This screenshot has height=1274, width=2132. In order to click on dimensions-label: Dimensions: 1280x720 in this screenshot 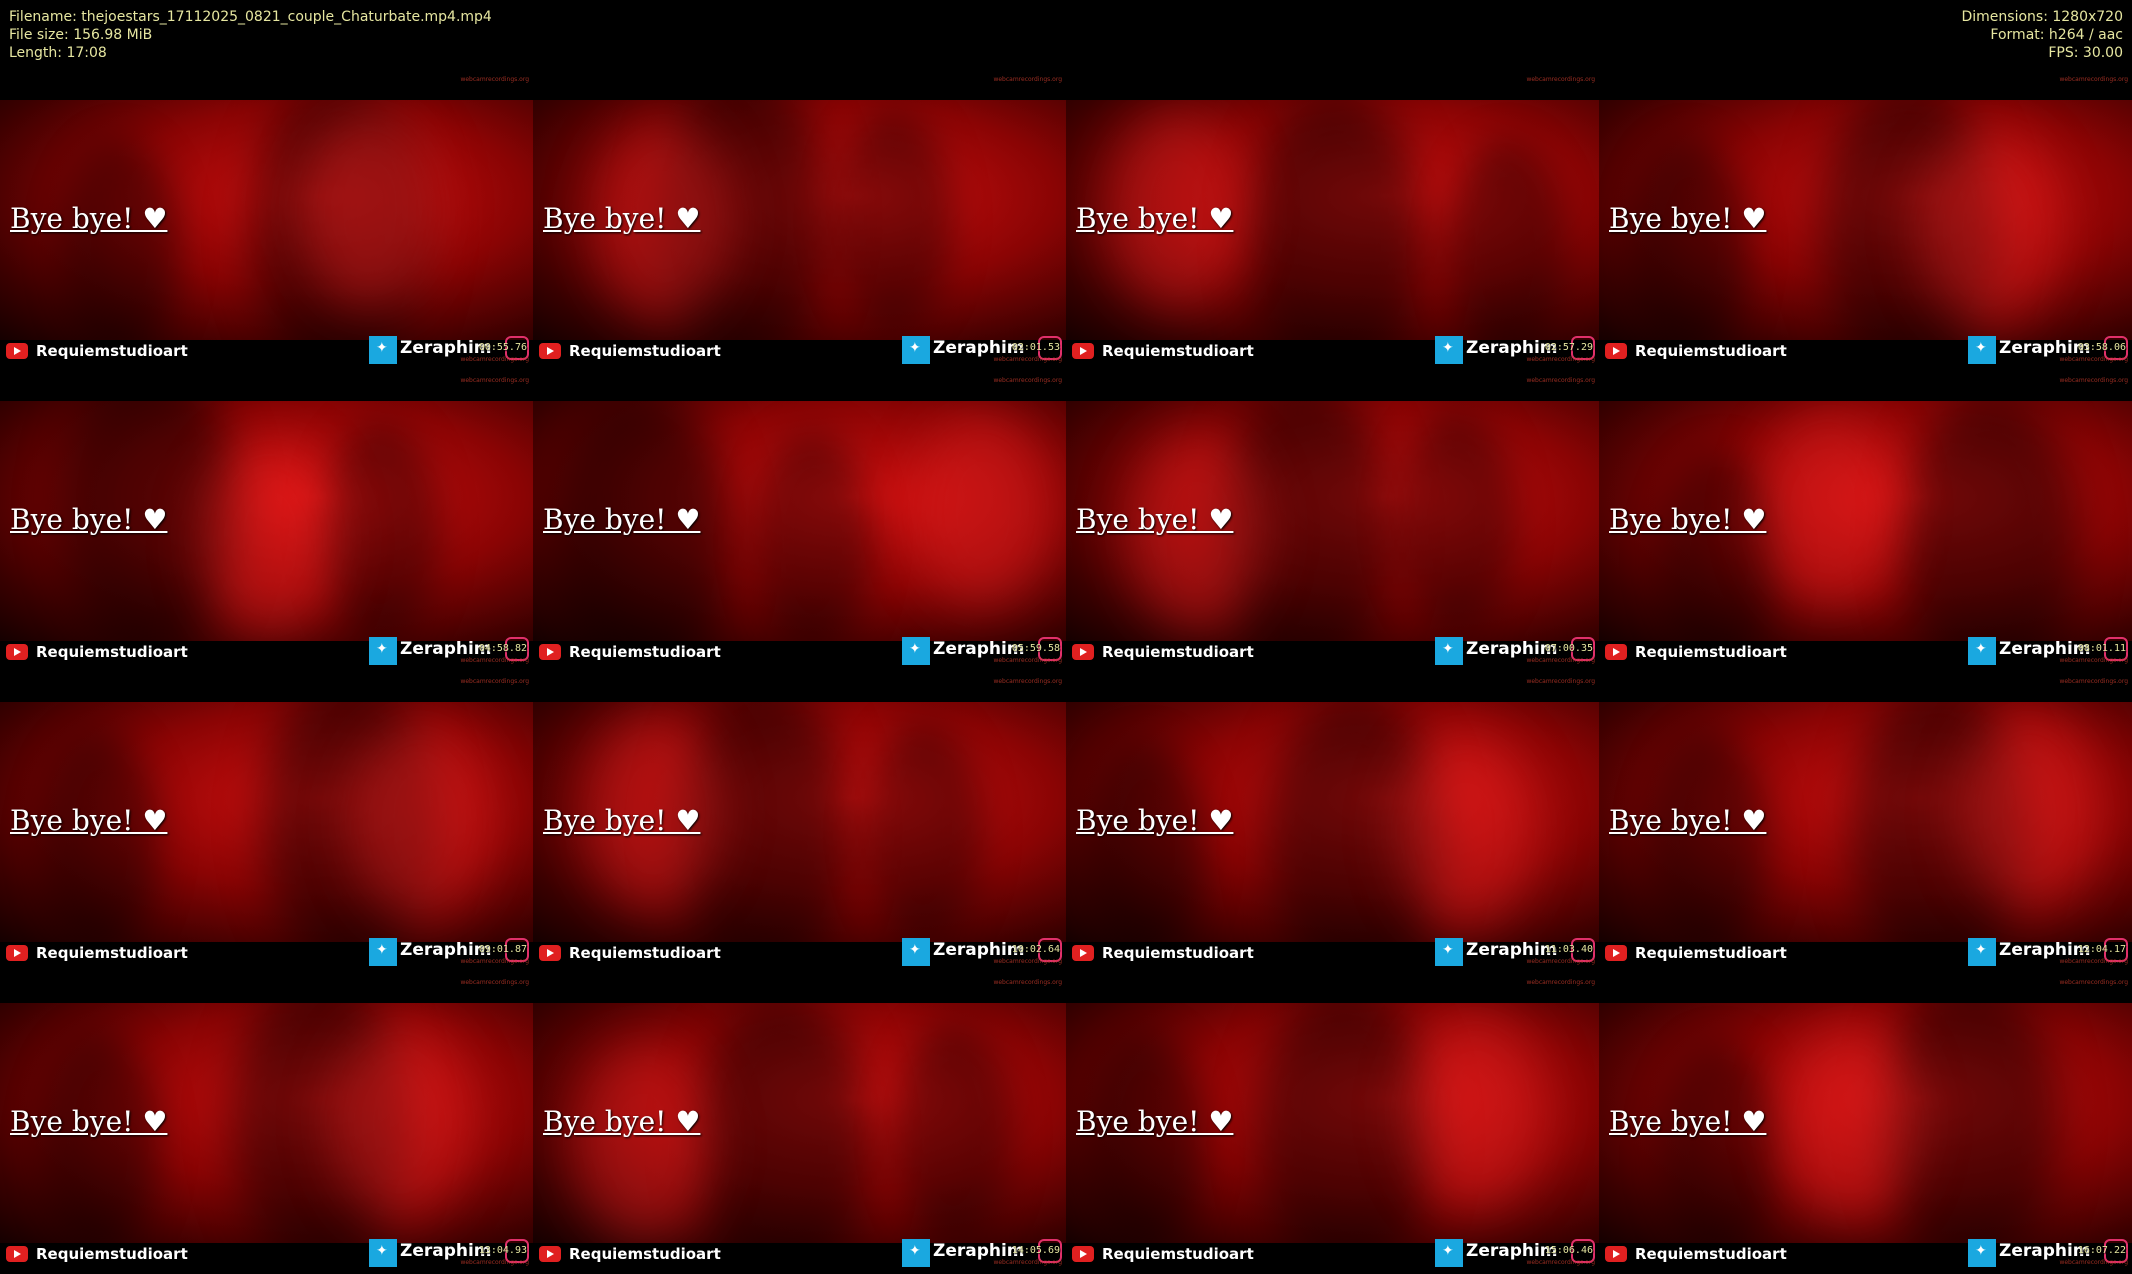, I will do `click(2042, 17)`.